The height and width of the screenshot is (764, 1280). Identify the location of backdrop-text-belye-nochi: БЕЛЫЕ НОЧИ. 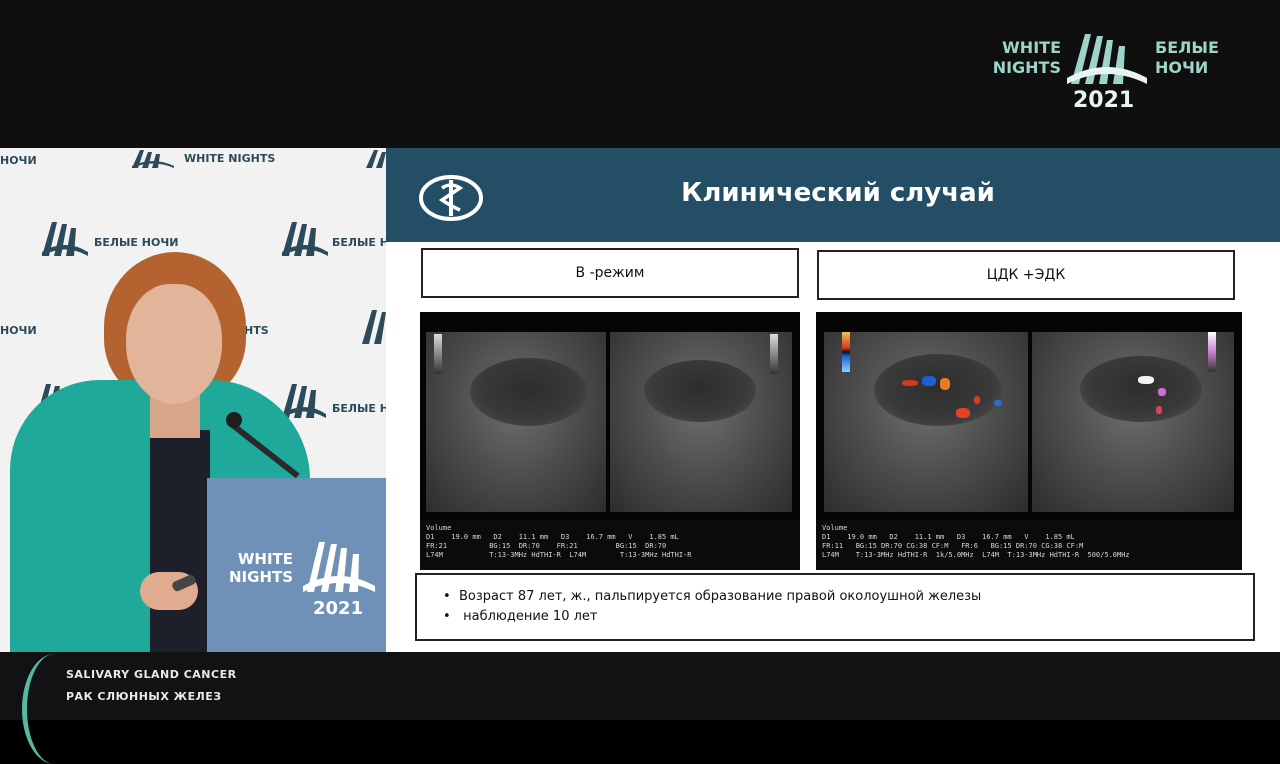
(136, 242).